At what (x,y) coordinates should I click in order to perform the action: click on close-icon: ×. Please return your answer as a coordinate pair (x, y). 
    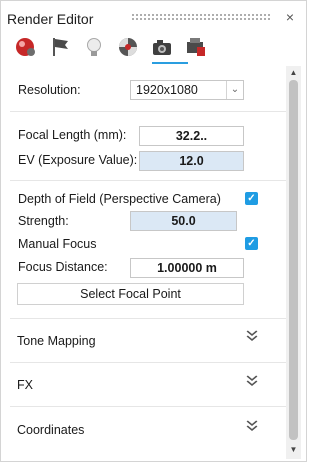
    Looking at the image, I should click on (290, 17).